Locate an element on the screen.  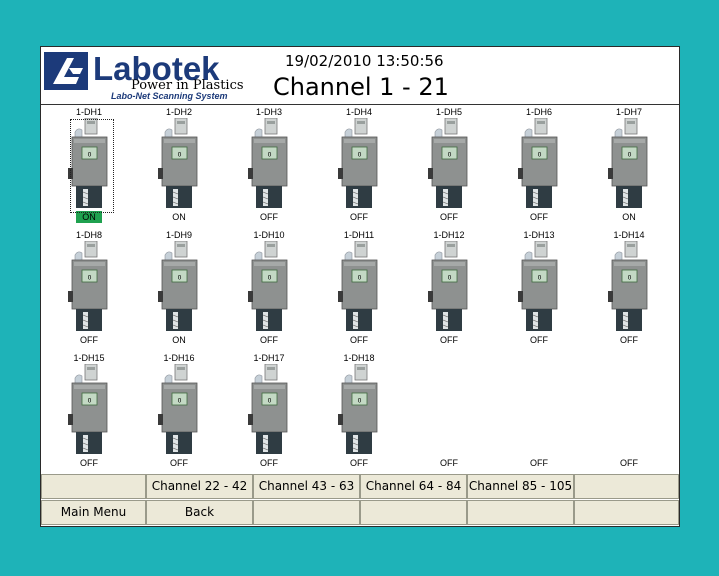
unit-name: 1-DH18 is located at coordinates (359, 358).